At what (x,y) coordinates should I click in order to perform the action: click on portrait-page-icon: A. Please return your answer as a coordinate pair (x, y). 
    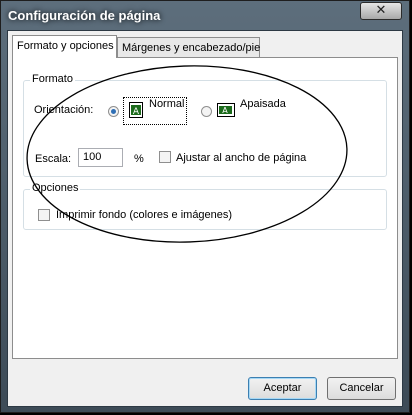
    Looking at the image, I should click on (136, 110).